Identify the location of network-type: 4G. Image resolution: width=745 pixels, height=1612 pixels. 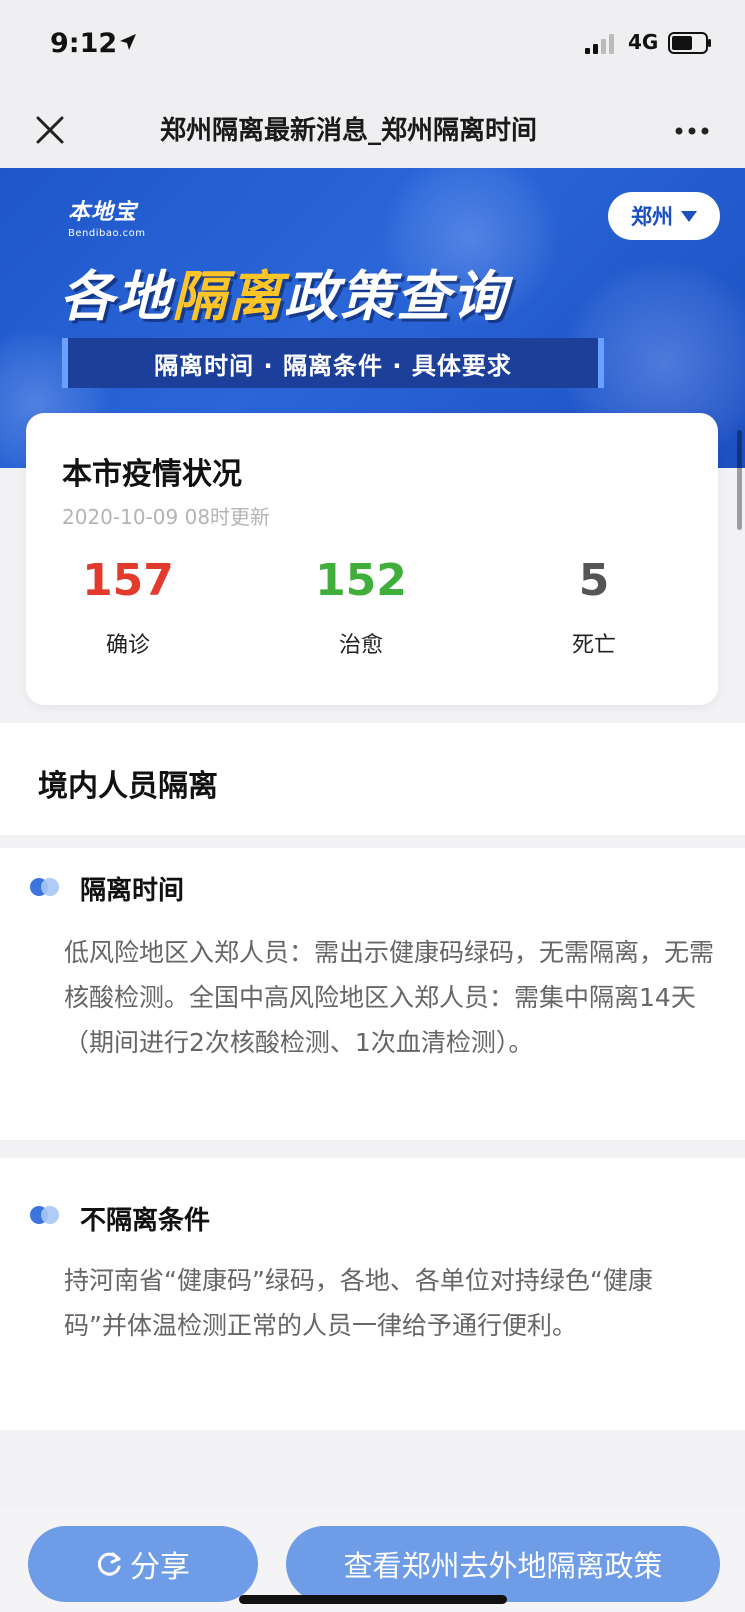
(643, 42).